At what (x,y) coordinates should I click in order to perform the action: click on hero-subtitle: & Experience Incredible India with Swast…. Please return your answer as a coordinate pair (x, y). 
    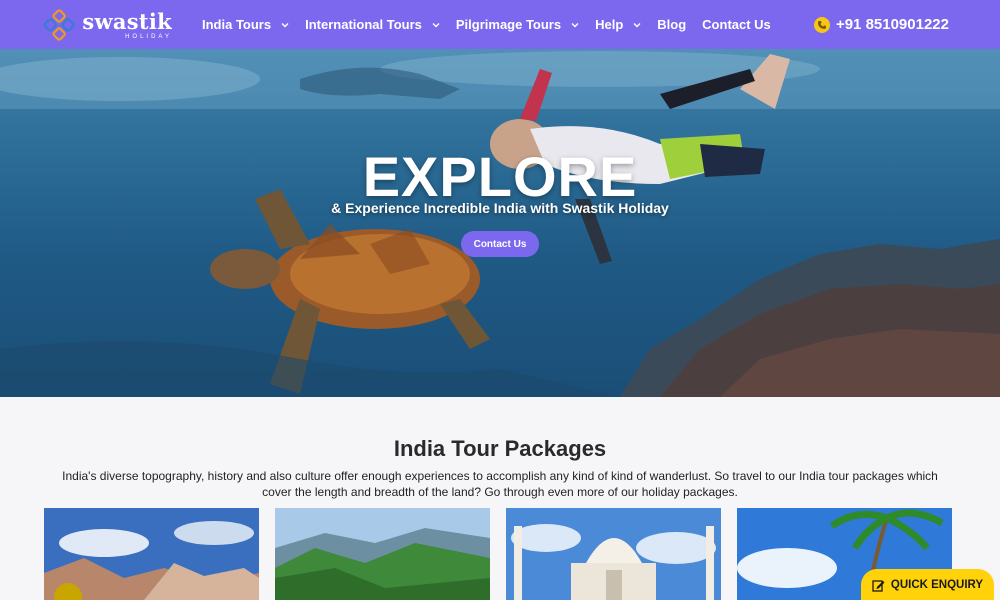
    Looking at the image, I should click on (500, 208).